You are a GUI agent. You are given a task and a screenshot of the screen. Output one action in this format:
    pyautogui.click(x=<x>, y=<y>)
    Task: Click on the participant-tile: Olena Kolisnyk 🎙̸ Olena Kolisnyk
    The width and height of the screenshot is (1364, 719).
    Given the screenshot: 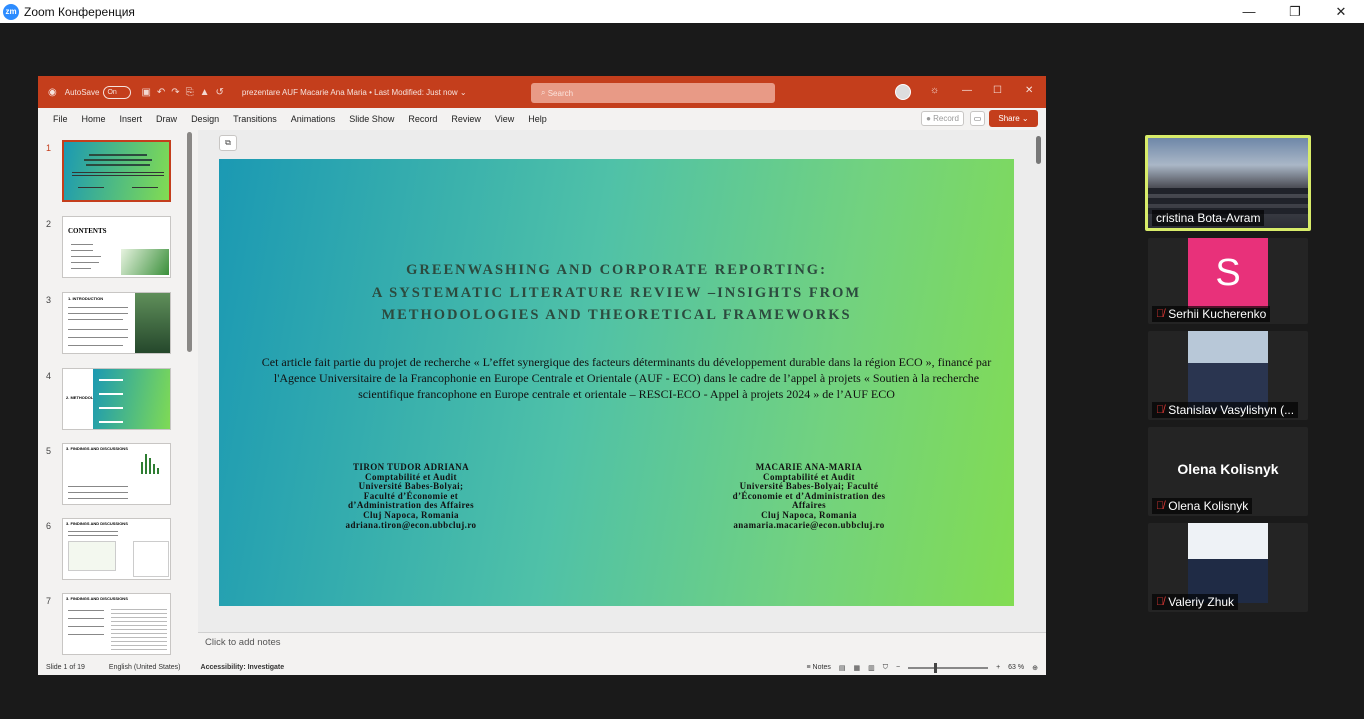 What is the action you would take?
    pyautogui.click(x=1228, y=471)
    